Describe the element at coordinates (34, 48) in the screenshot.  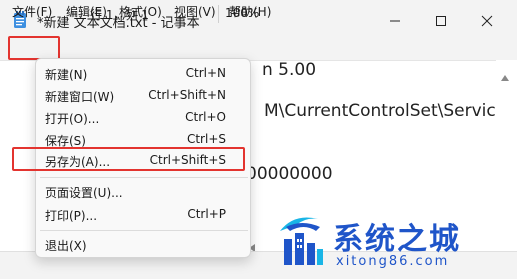
I see `file-menu-highlight-box` at that location.